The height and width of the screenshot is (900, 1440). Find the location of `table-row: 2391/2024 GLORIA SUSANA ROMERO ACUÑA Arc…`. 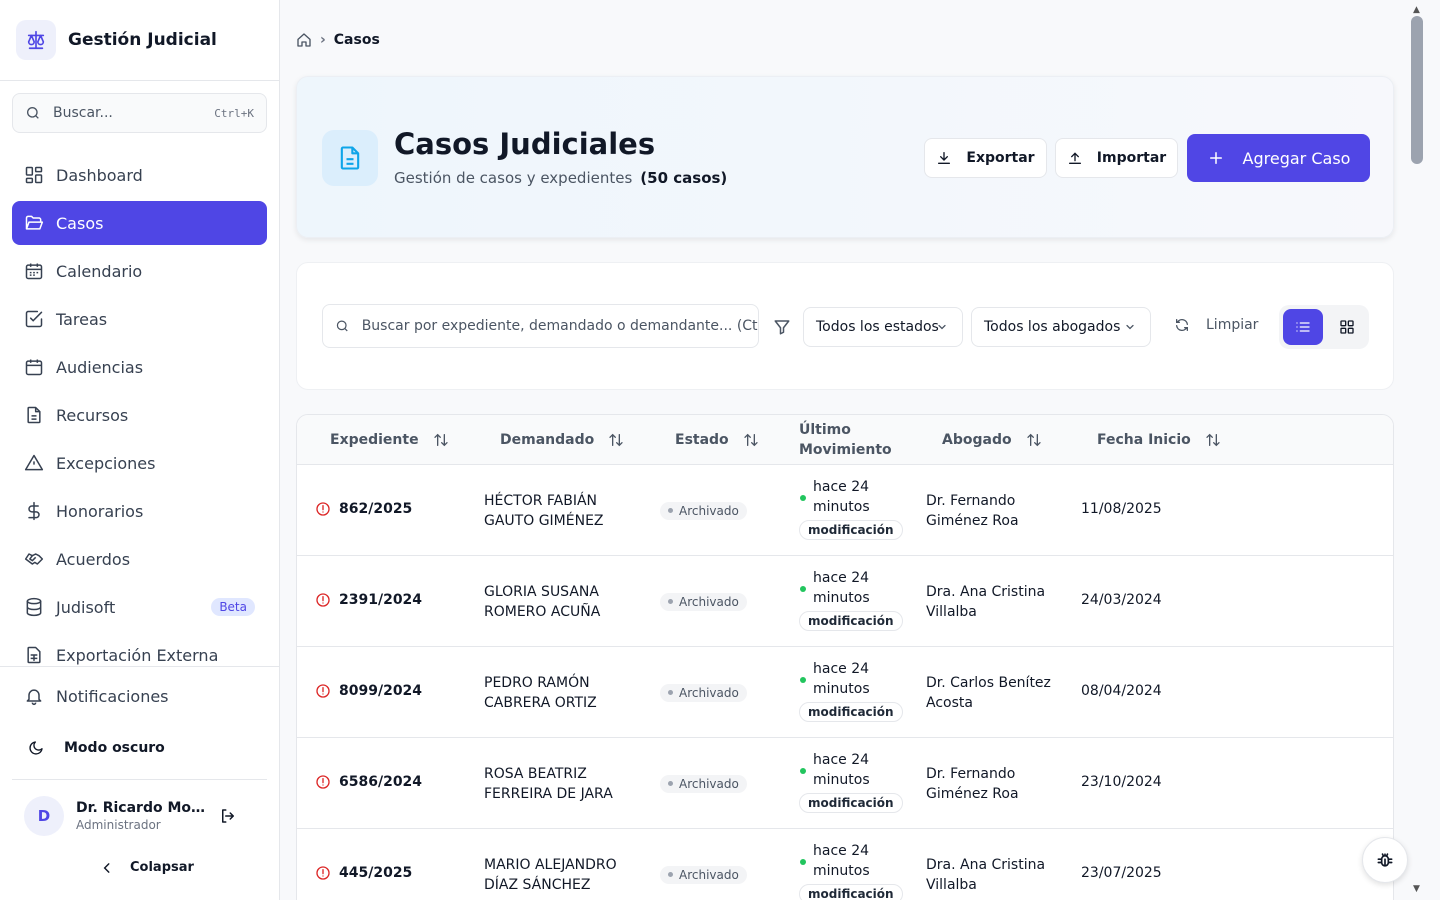

table-row: 2391/2024 GLORIA SUSANA ROMERO ACUÑA Arc… is located at coordinates (845, 601).